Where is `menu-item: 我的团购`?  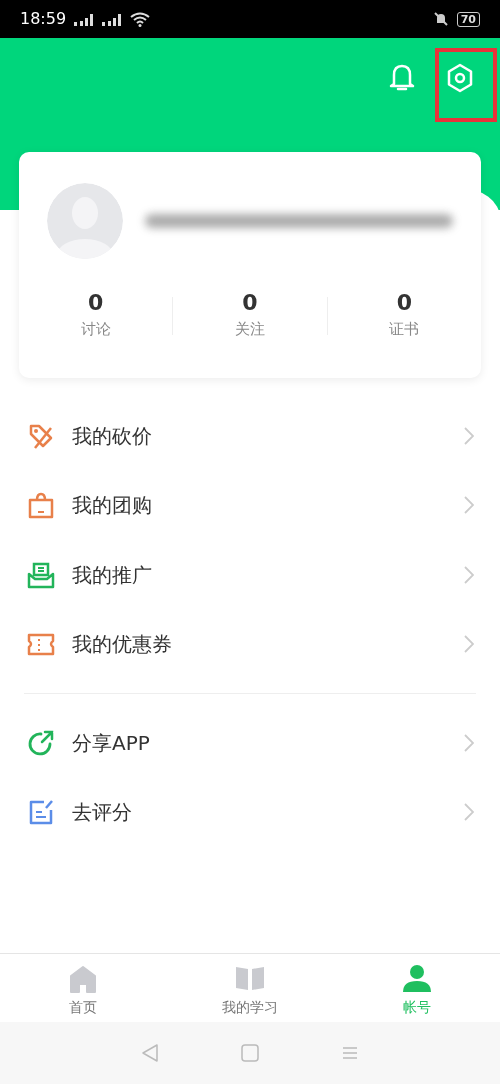
menu-item: 我的团购 is located at coordinates (268, 505).